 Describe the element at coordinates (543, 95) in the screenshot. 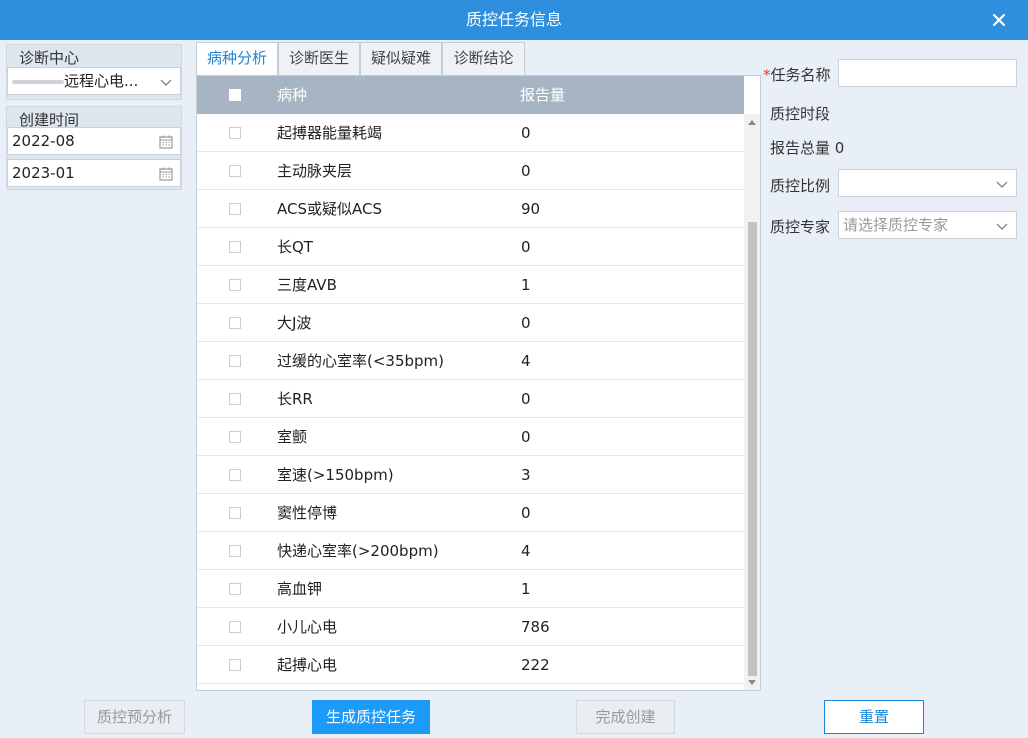

I see `column-header-report-count: 报告量` at that location.